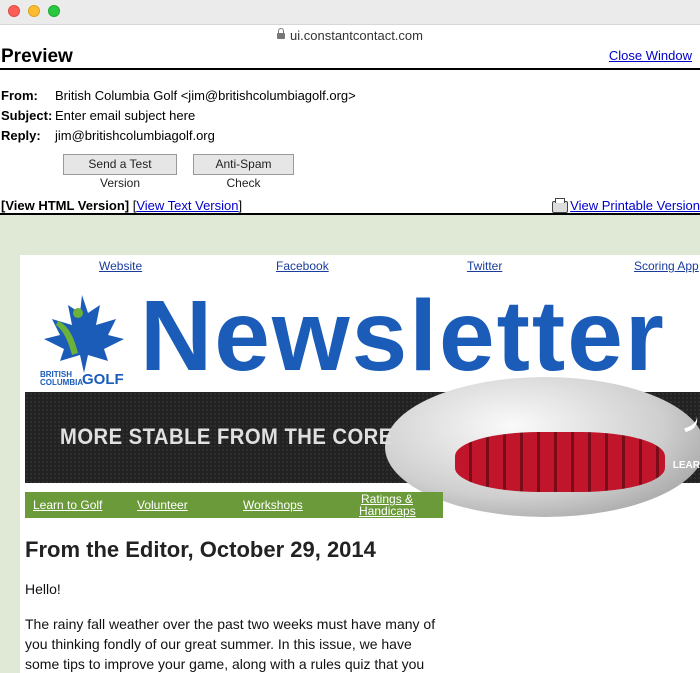 This screenshot has width=700, height=673. What do you see at coordinates (162, 505) in the screenshot?
I see `nav-volunteer: Volunteer` at bounding box center [162, 505].